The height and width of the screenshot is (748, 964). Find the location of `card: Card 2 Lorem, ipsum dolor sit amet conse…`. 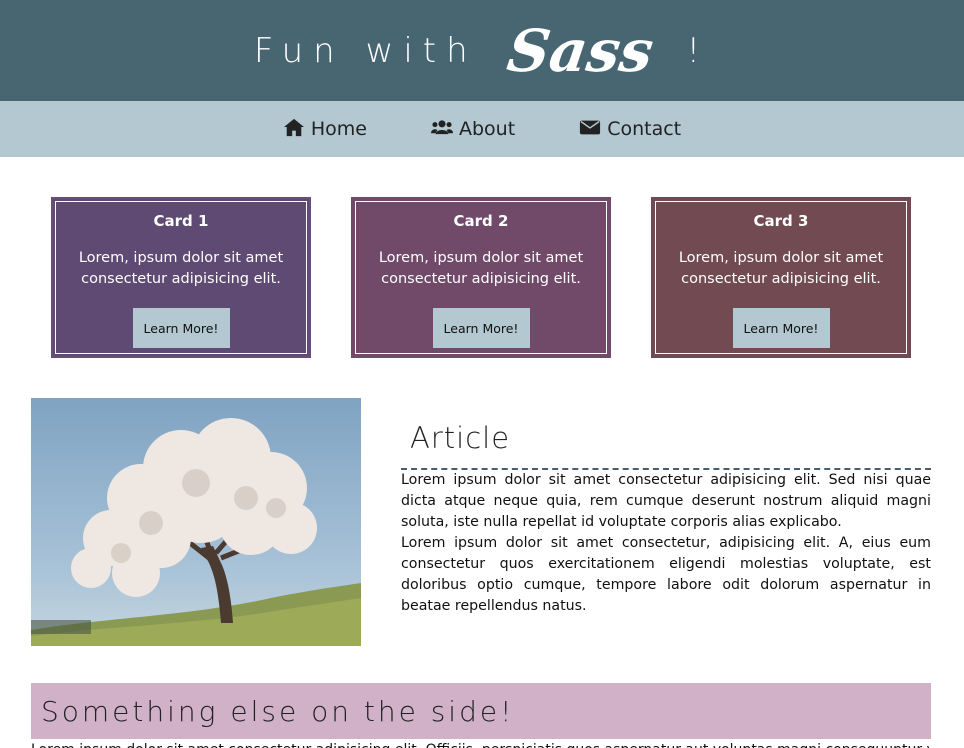

card: Card 2 Lorem, ipsum dolor sit amet conse… is located at coordinates (481, 277).